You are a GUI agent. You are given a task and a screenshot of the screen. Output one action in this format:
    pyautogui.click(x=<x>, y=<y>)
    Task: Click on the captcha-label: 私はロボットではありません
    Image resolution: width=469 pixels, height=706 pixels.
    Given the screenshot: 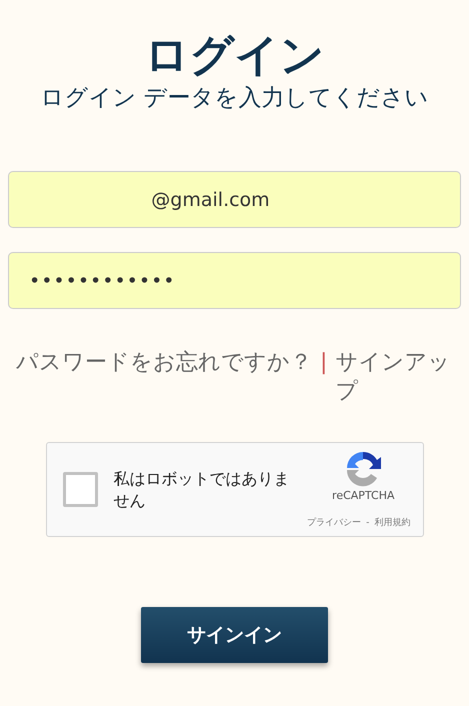 What is the action you would take?
    pyautogui.click(x=202, y=490)
    